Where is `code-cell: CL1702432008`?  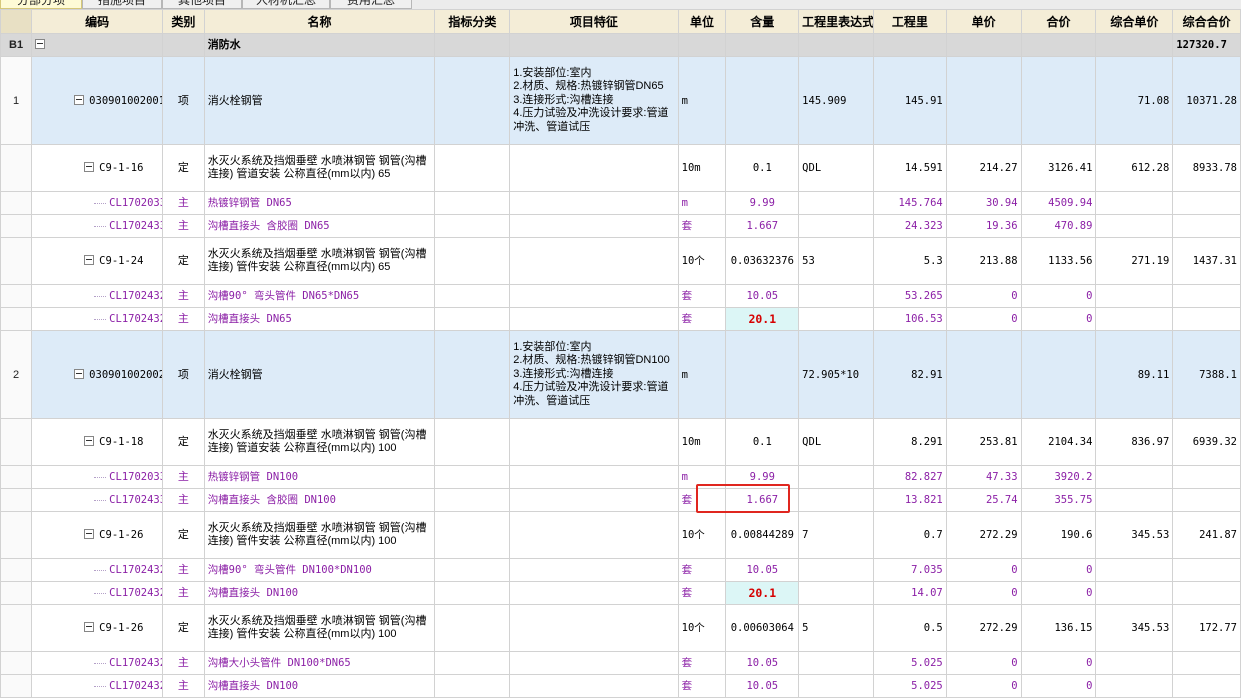
code-cell: CL1702432008 is located at coordinates (97, 663).